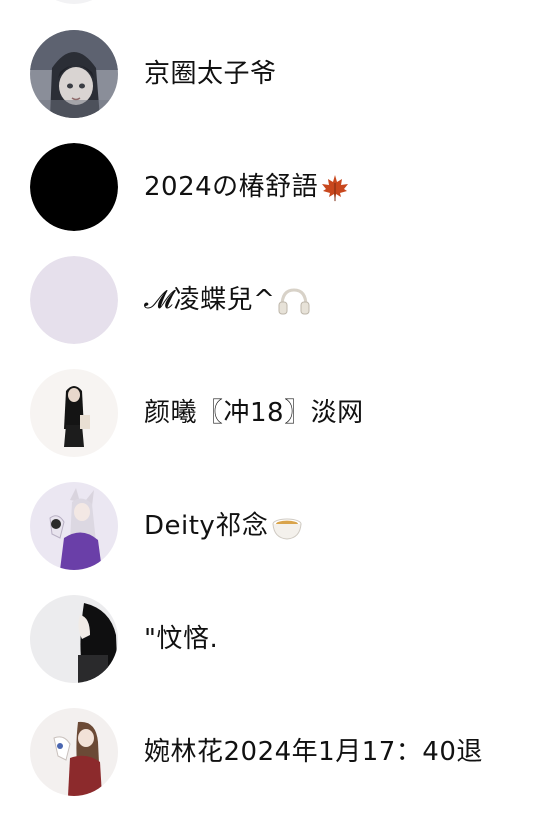 The height and width of the screenshot is (815, 554). I want to click on avatar-anime-girl-dark-icon, so click(74, 74).